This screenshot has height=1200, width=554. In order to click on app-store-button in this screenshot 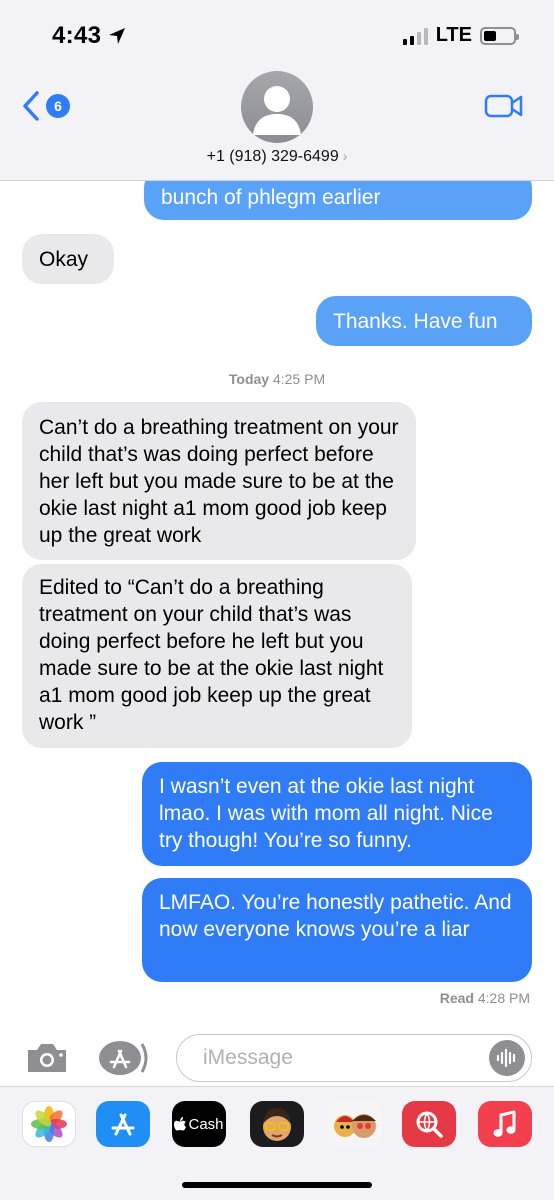, I will do `click(123, 1124)`.